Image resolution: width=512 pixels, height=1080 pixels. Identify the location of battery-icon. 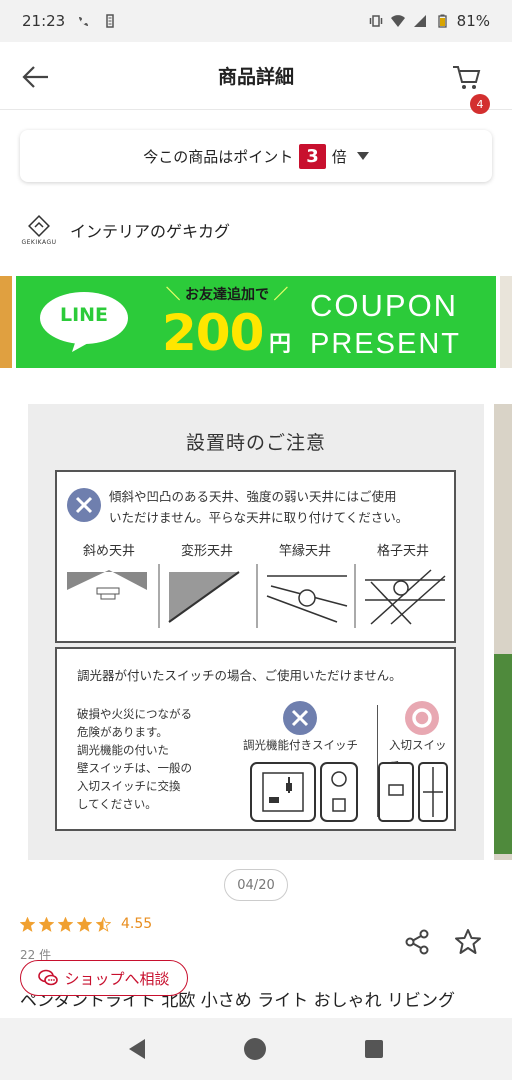
(442, 21).